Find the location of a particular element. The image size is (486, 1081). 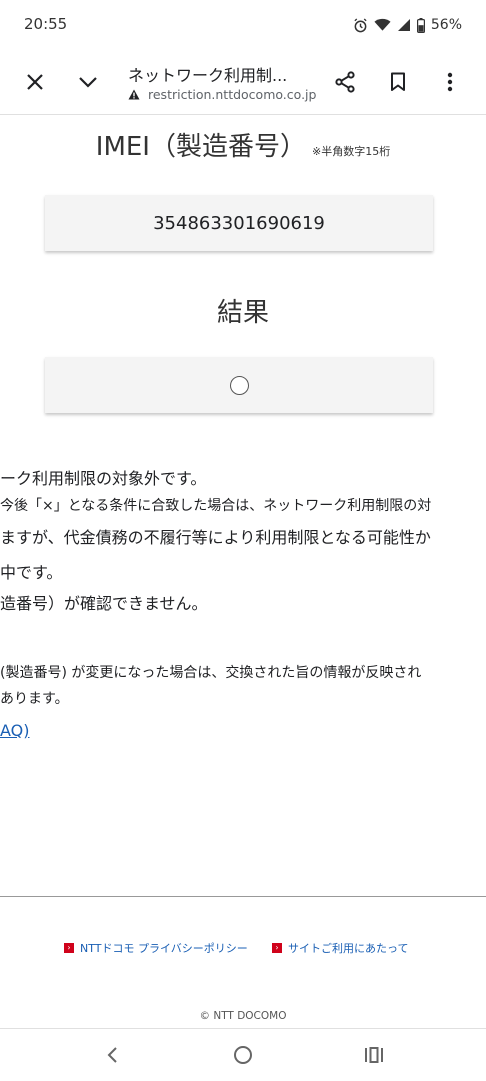

imei-value-box: 354863301690619 is located at coordinates (239, 223).